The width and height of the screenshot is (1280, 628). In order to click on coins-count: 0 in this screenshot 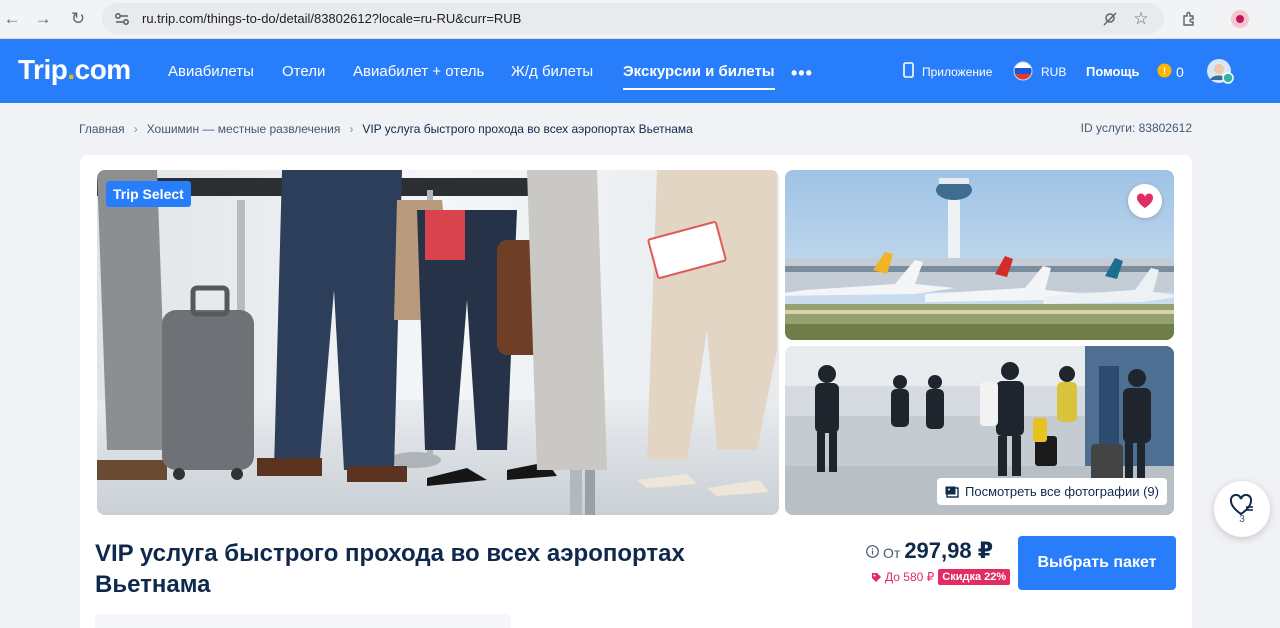, I will do `click(1180, 72)`.